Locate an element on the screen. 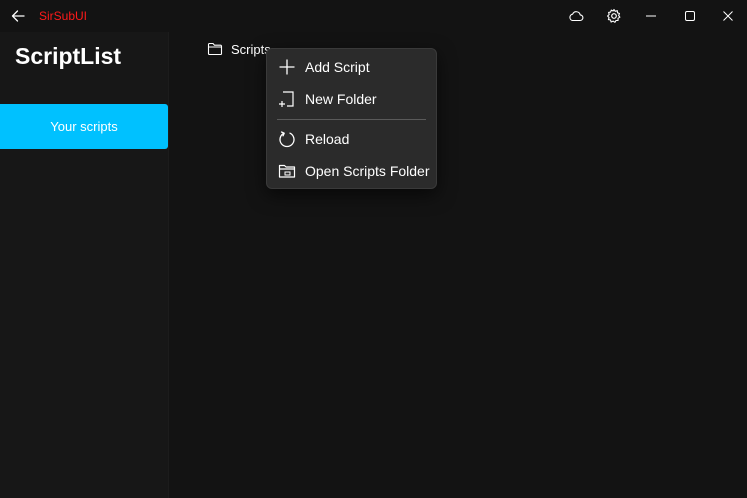  new-folder-icon is located at coordinates (287, 99).